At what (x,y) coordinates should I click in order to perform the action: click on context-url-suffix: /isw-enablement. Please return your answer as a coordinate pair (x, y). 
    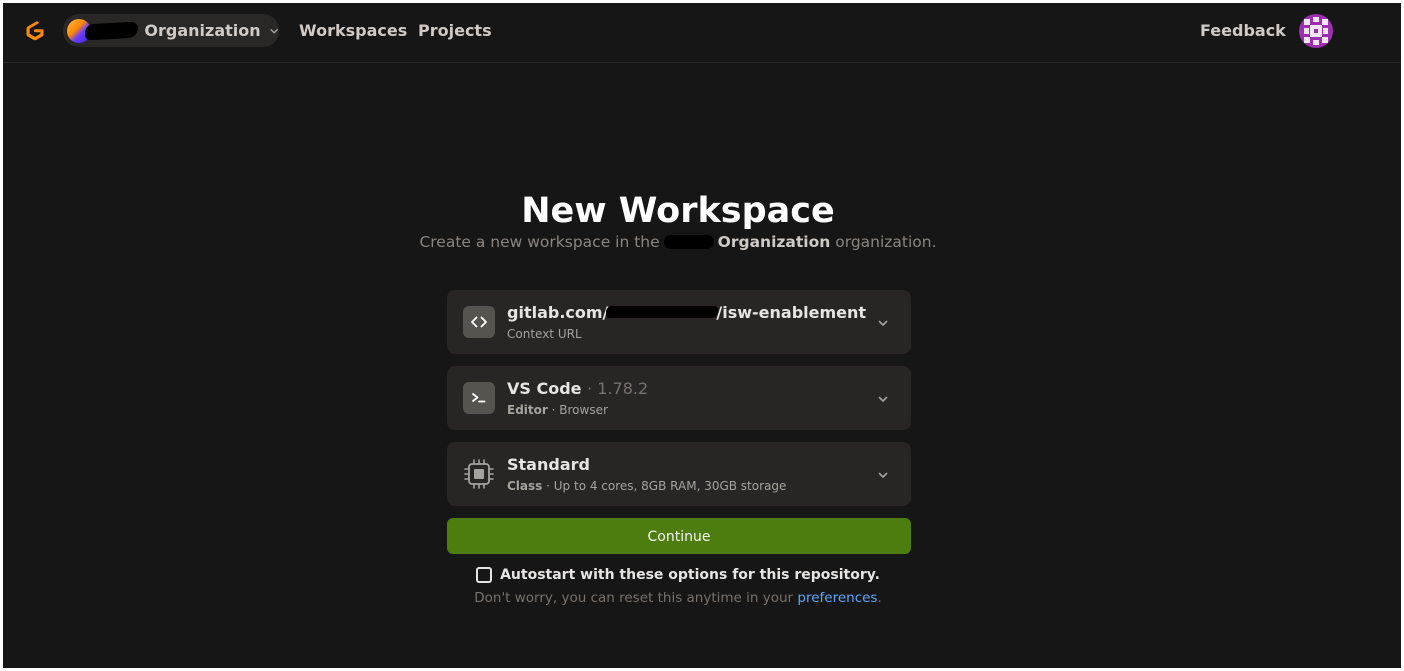
    Looking at the image, I should click on (791, 312).